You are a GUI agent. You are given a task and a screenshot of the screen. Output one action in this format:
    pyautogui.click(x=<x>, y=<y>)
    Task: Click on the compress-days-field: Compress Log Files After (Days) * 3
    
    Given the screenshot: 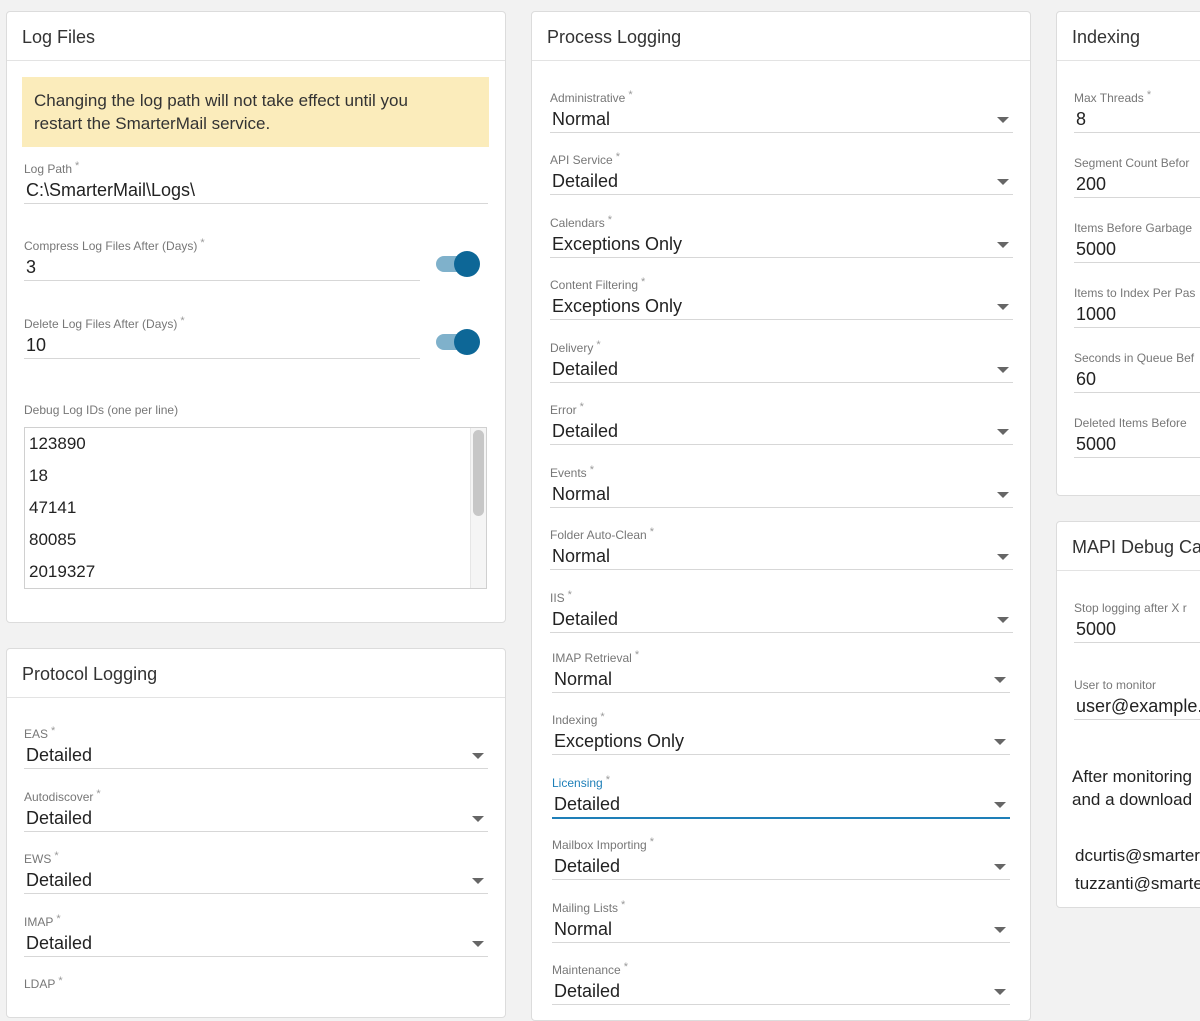 What is the action you would take?
    pyautogui.click(x=222, y=259)
    